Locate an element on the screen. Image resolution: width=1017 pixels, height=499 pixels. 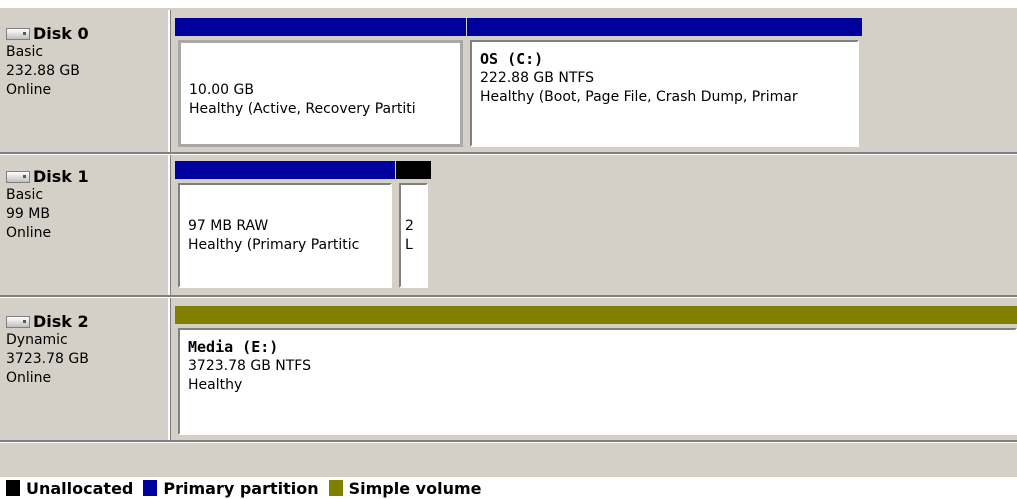
partition-body: 97 MB RAW Healthy (Primary Partitic is located at coordinates (285, 235).